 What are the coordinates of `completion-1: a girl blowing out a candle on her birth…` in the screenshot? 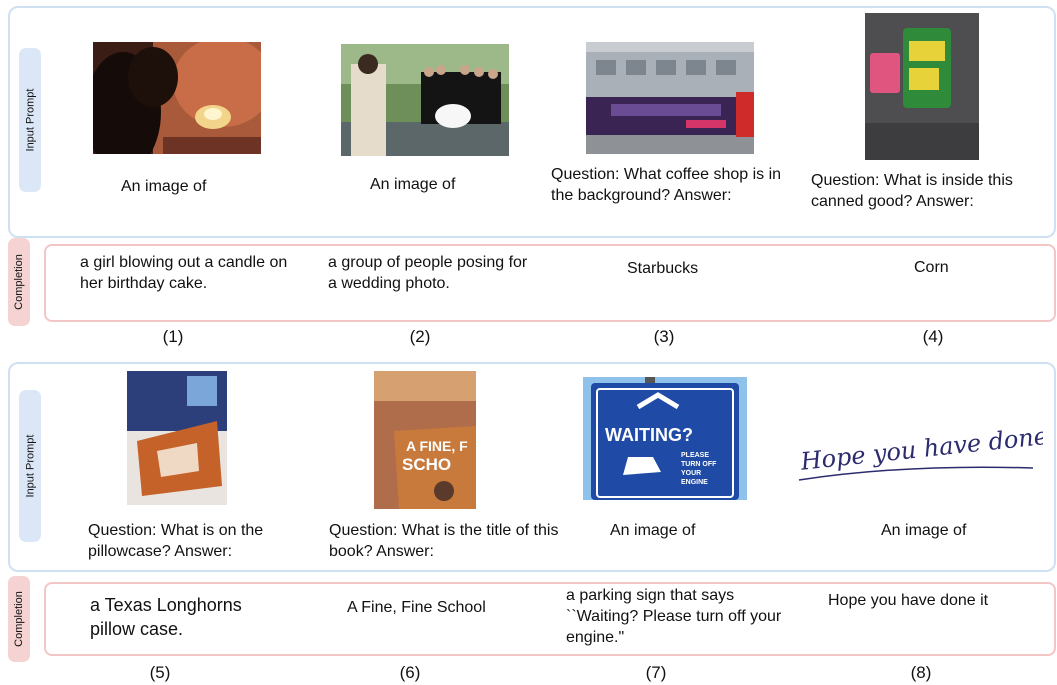 It's located at (184, 273).